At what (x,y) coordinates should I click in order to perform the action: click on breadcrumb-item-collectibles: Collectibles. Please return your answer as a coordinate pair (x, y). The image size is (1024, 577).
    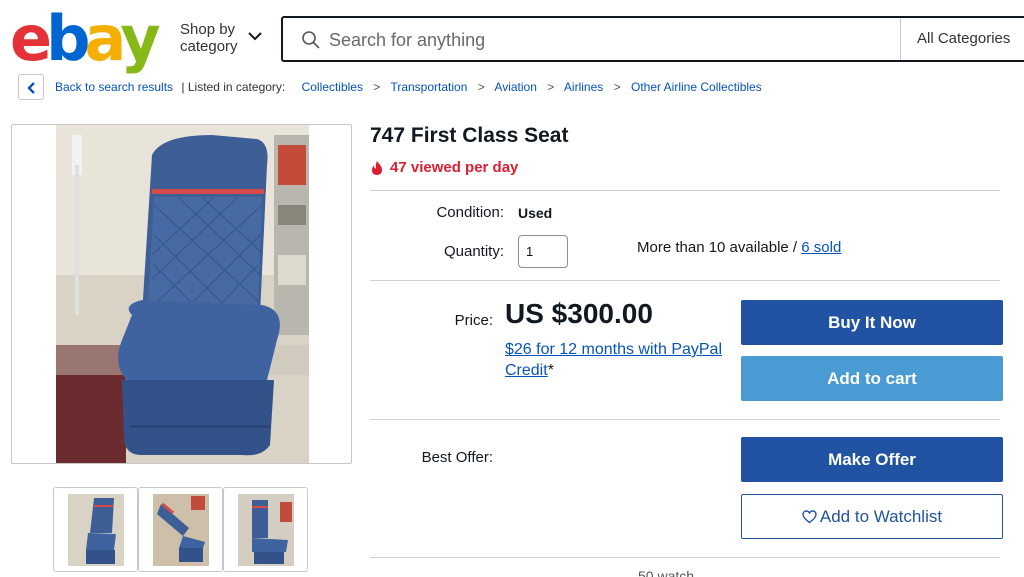
    Looking at the image, I should click on (332, 87).